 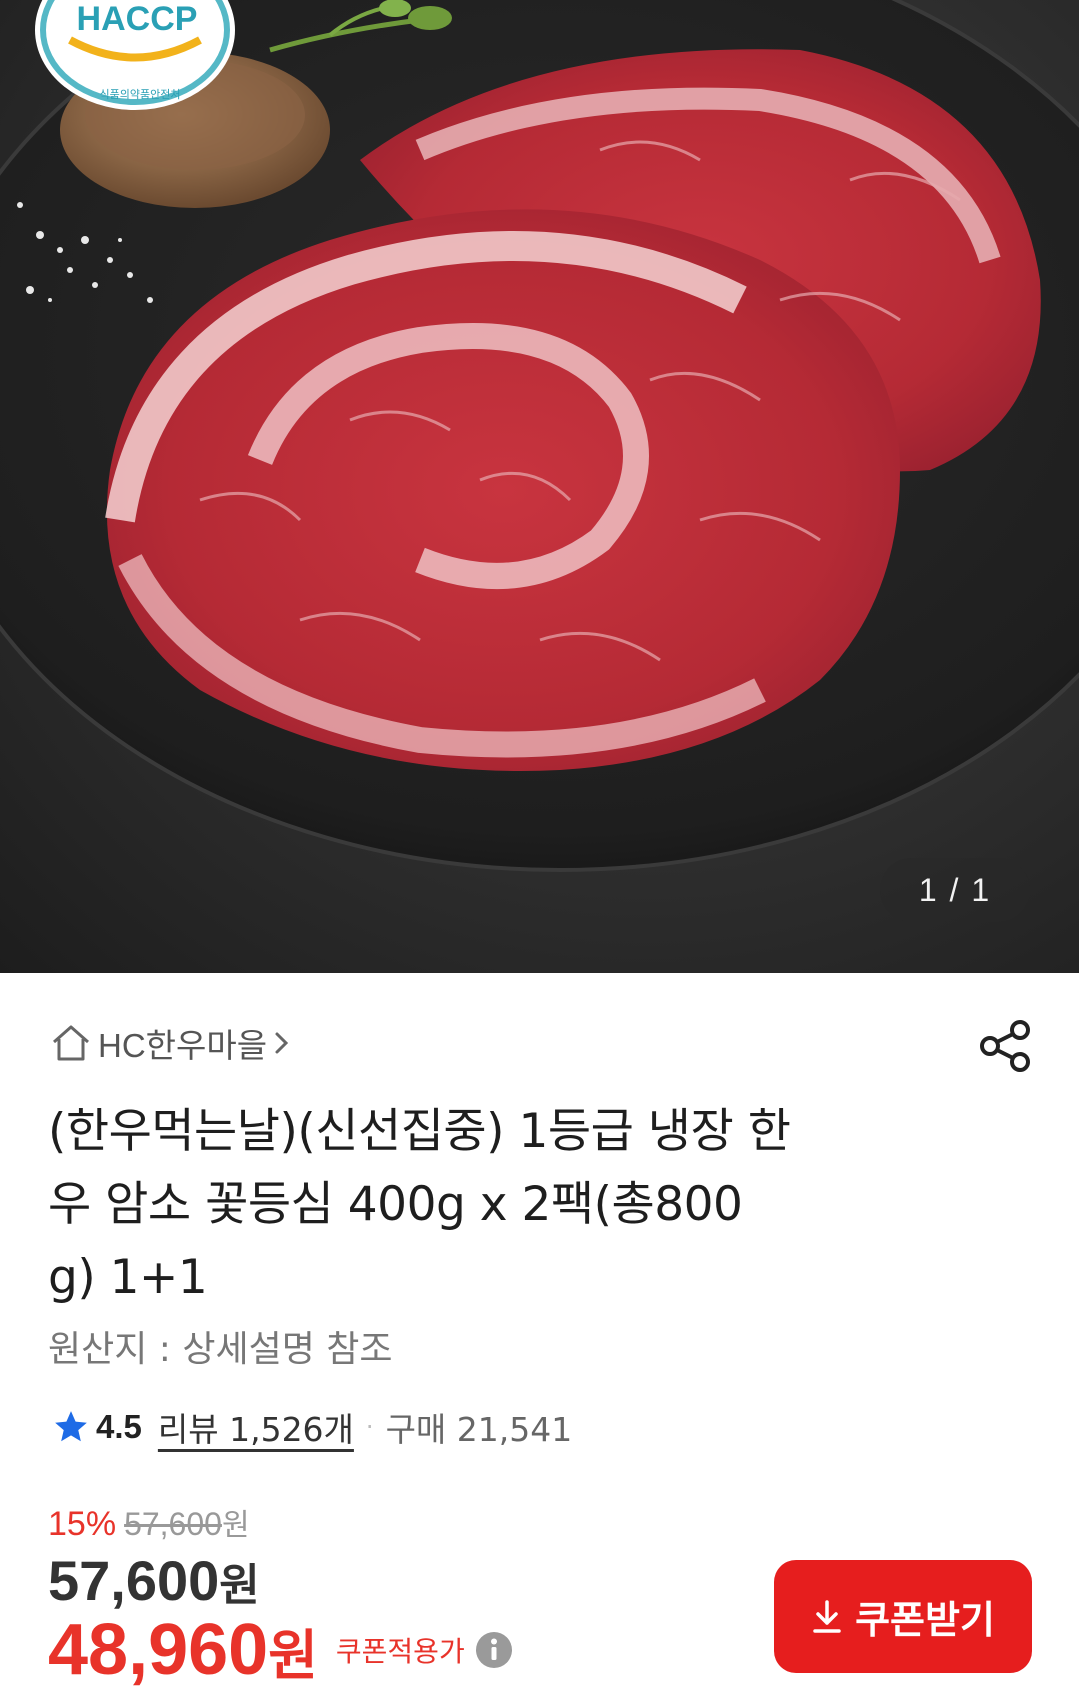 I want to click on image-counter: 1 / 1, so click(x=955, y=890).